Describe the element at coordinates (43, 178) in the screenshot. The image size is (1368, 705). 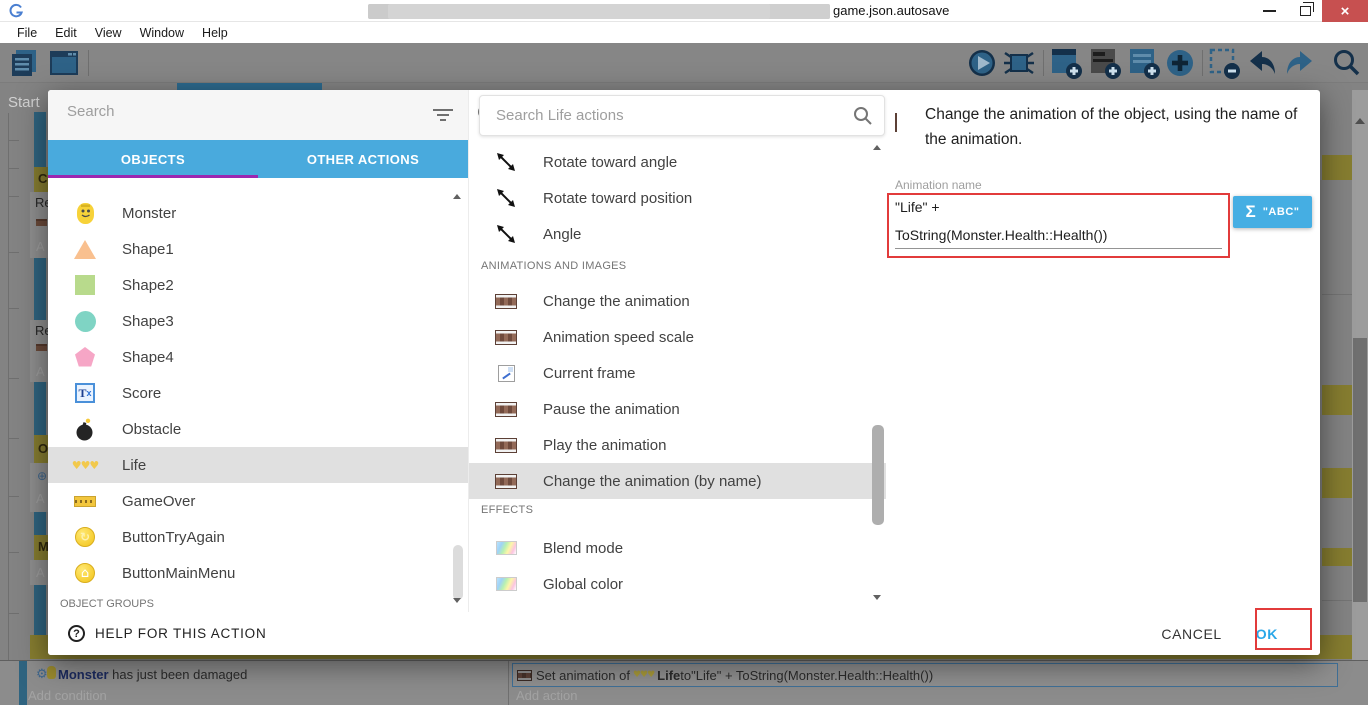
I see `comment-fragment: C` at that location.